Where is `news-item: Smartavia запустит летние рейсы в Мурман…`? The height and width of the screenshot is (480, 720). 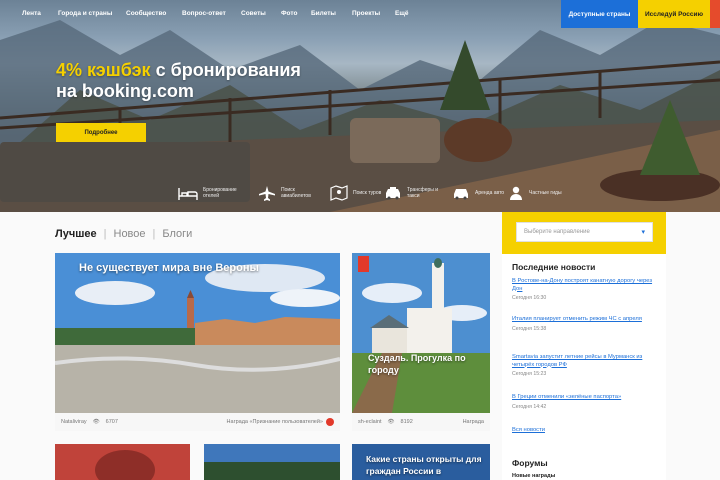
news-item: Smartavia запустит летние рейсы в Мурман… is located at coordinates (586, 365).